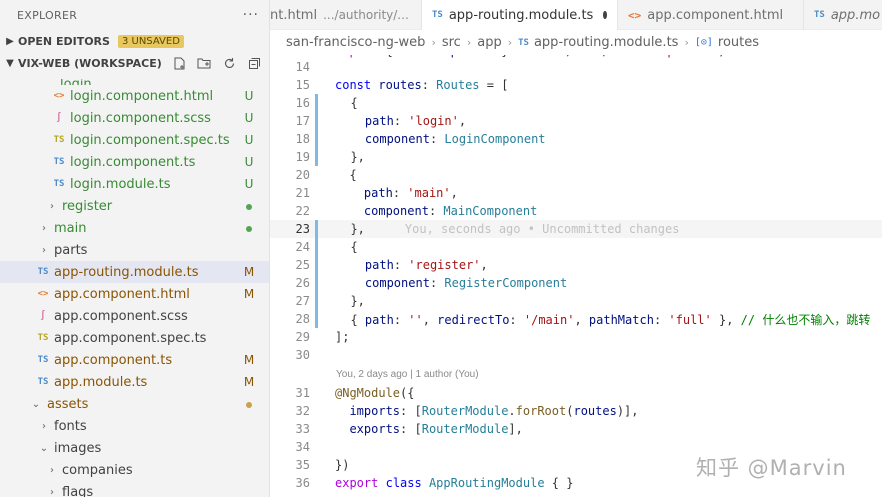 Image resolution: width=882 pixels, height=497 pixels. Describe the element at coordinates (134, 489) in the screenshot. I see `tree-folder-flags: › flags` at that location.